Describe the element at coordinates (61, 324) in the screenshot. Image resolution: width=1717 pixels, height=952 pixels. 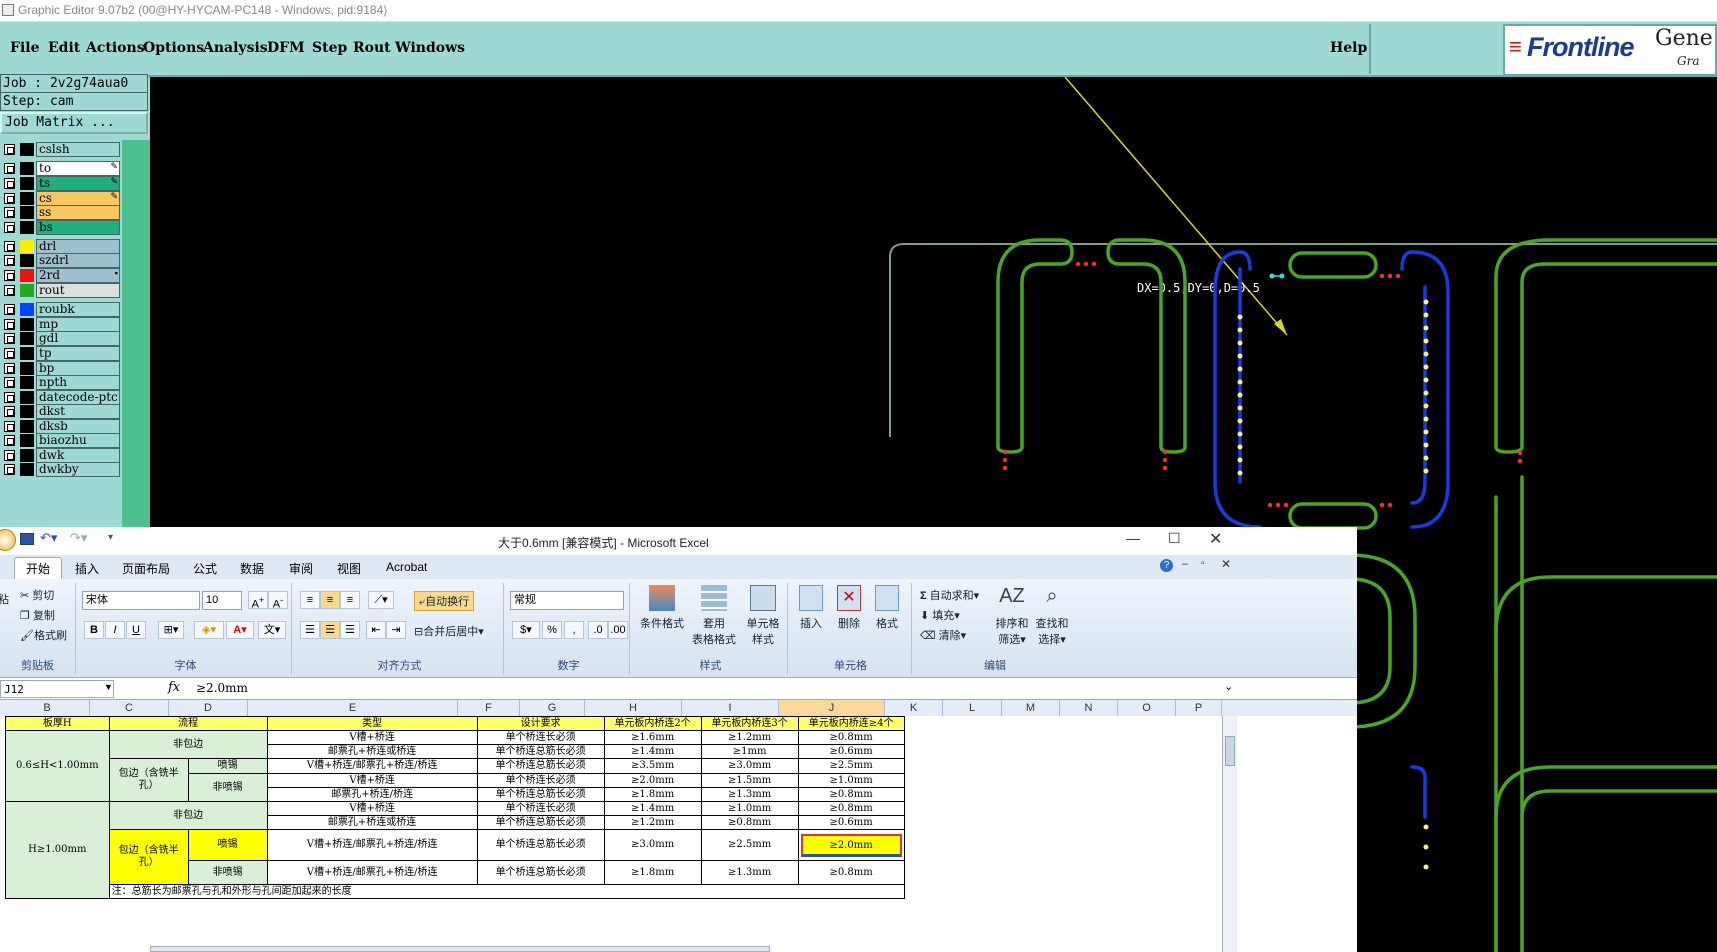
I see `layer-row-mp: mp` at that location.